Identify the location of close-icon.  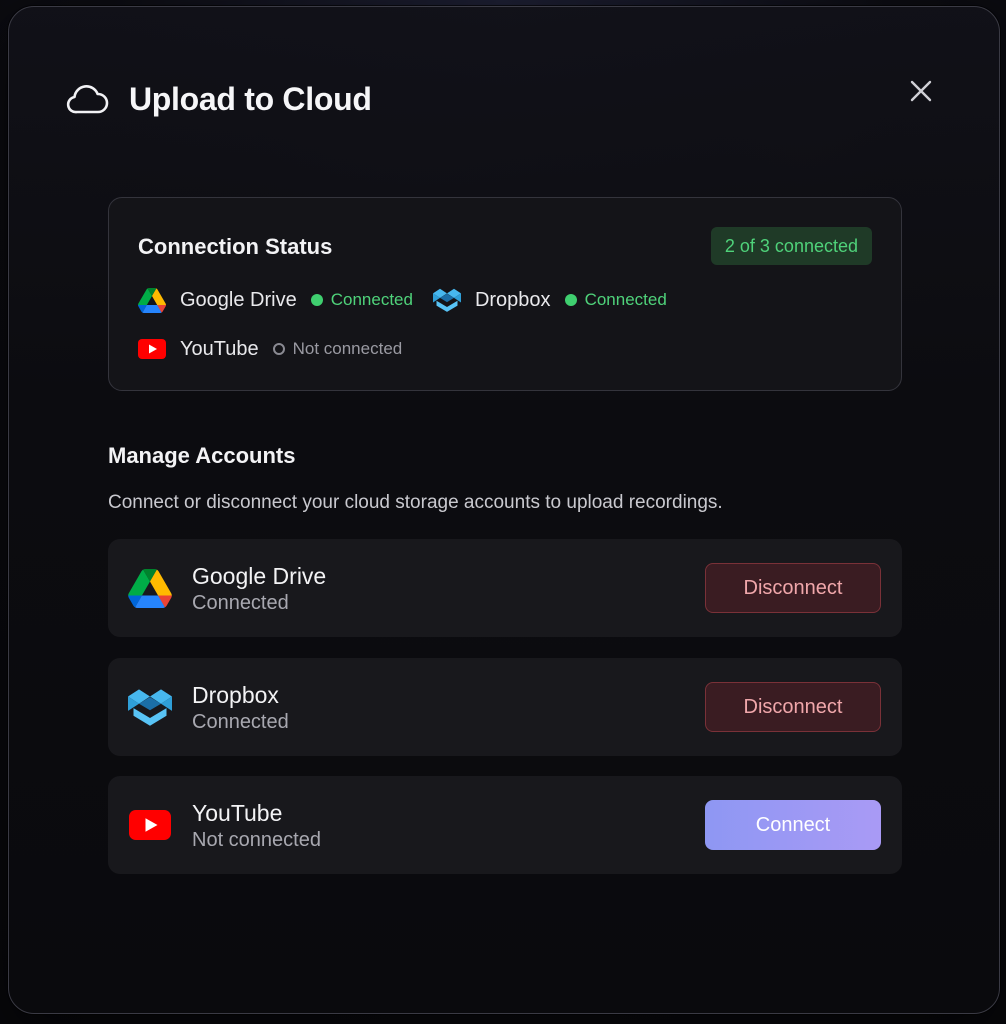
(921, 93).